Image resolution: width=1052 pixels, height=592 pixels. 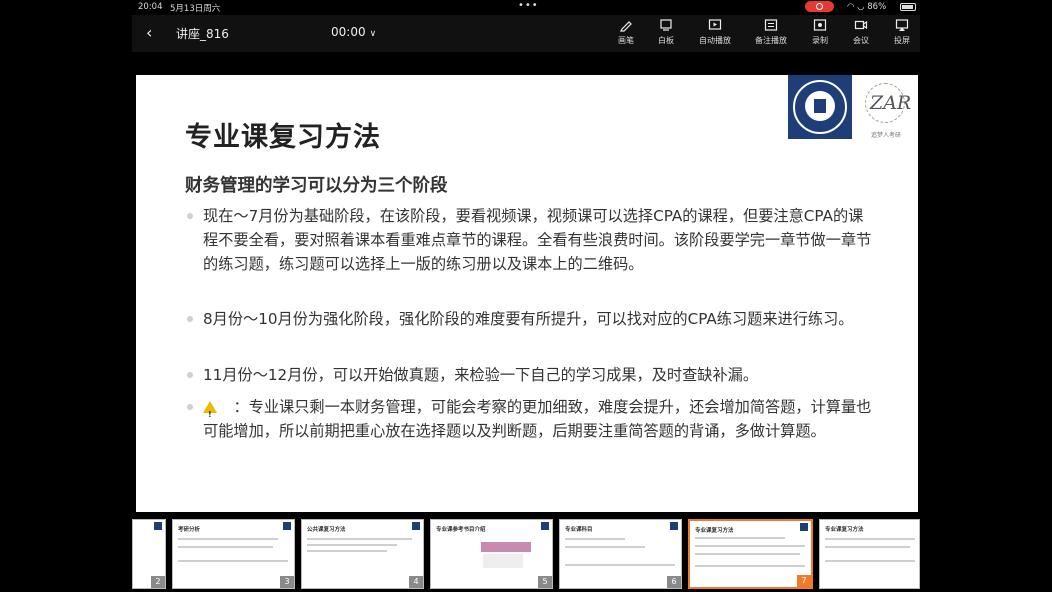 What do you see at coordinates (902, 32) in the screenshot?
I see `cast-button: 投屏` at bounding box center [902, 32].